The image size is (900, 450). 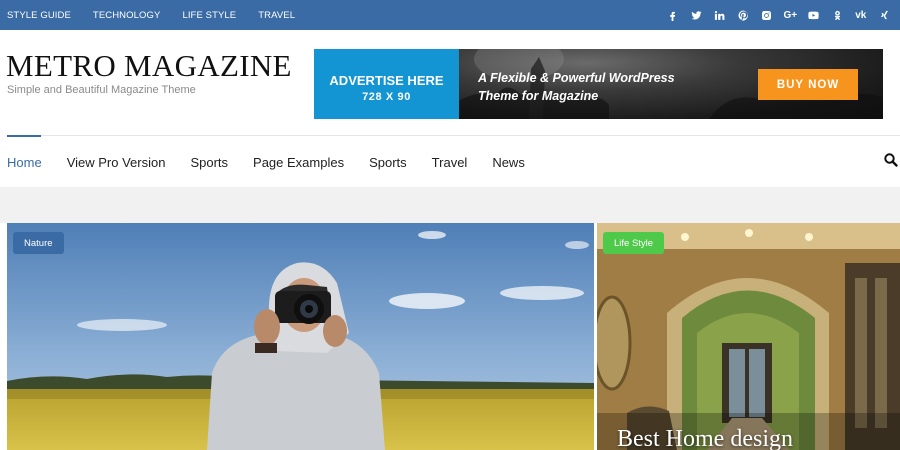 What do you see at coordinates (450, 205) in the screenshot?
I see `content-separator-band` at bounding box center [450, 205].